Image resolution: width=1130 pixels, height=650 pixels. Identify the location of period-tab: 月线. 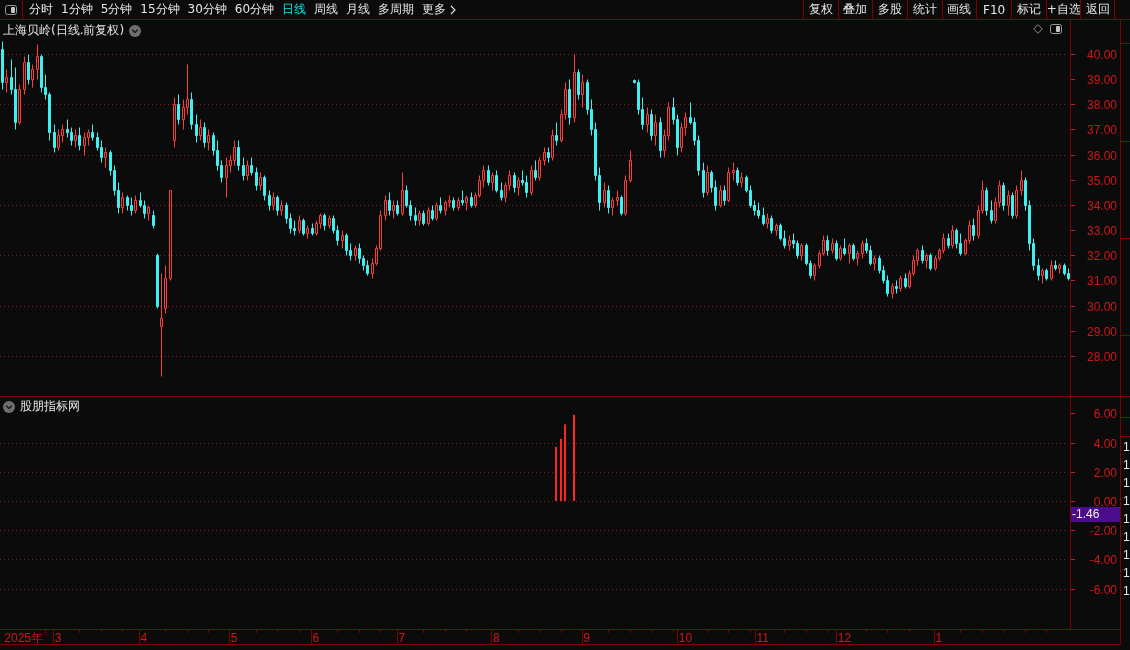
(358, 9).